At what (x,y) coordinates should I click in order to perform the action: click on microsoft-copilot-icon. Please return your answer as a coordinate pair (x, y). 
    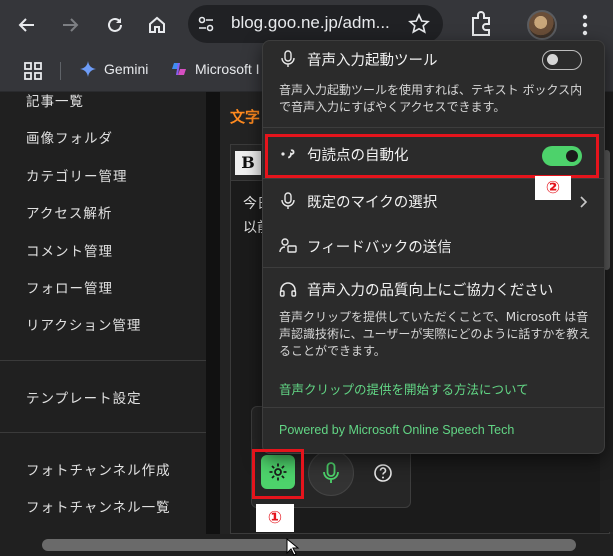
    Looking at the image, I should click on (179, 69).